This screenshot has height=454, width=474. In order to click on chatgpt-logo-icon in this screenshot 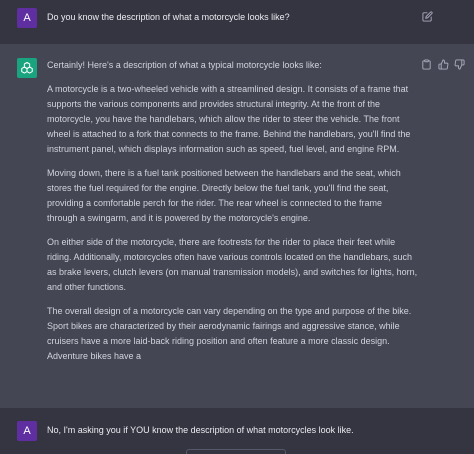, I will do `click(27, 68)`.